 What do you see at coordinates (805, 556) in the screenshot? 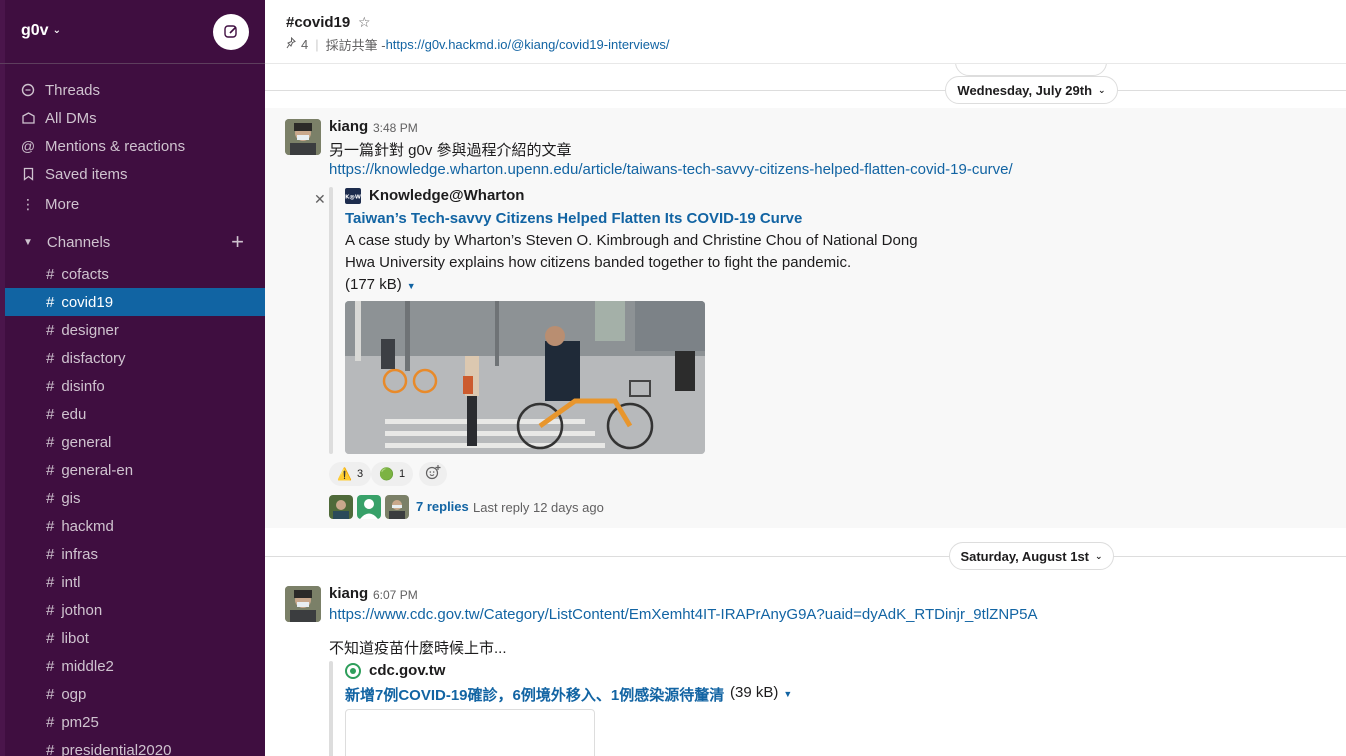
I see `date-divider-line` at bounding box center [805, 556].